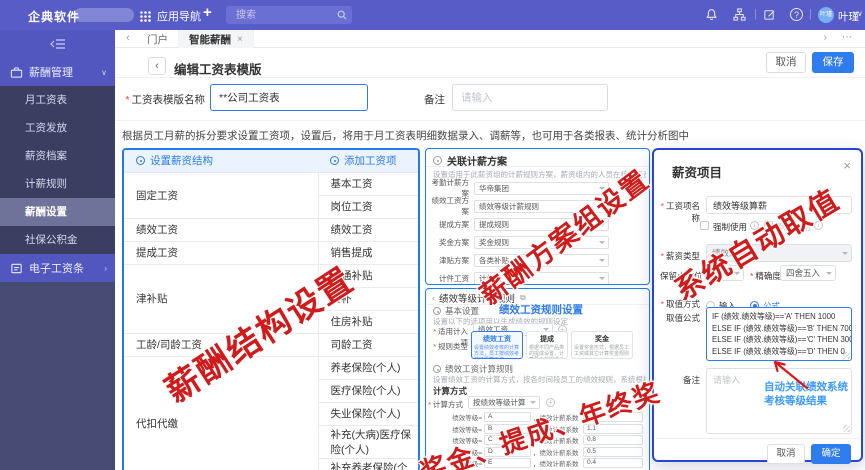 The width and height of the screenshot is (865, 470). What do you see at coordinates (769, 17) in the screenshot?
I see `edit-icon` at bounding box center [769, 17].